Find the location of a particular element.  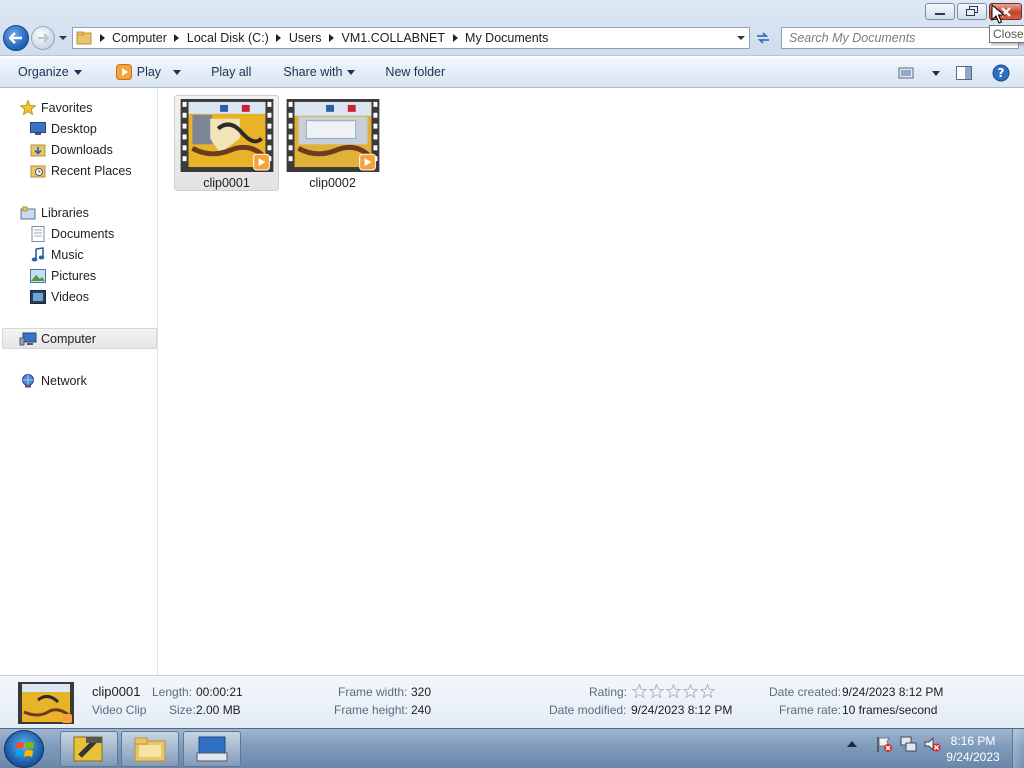

rating-stars is located at coordinates (673, 691).